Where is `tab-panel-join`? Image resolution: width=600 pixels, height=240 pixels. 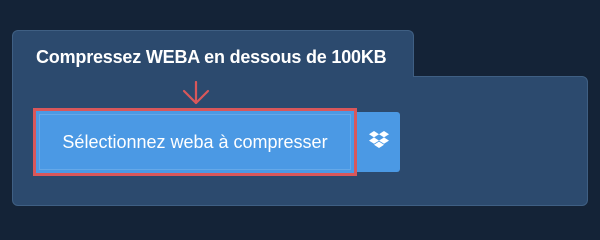
tab-panel-join is located at coordinates (213, 76).